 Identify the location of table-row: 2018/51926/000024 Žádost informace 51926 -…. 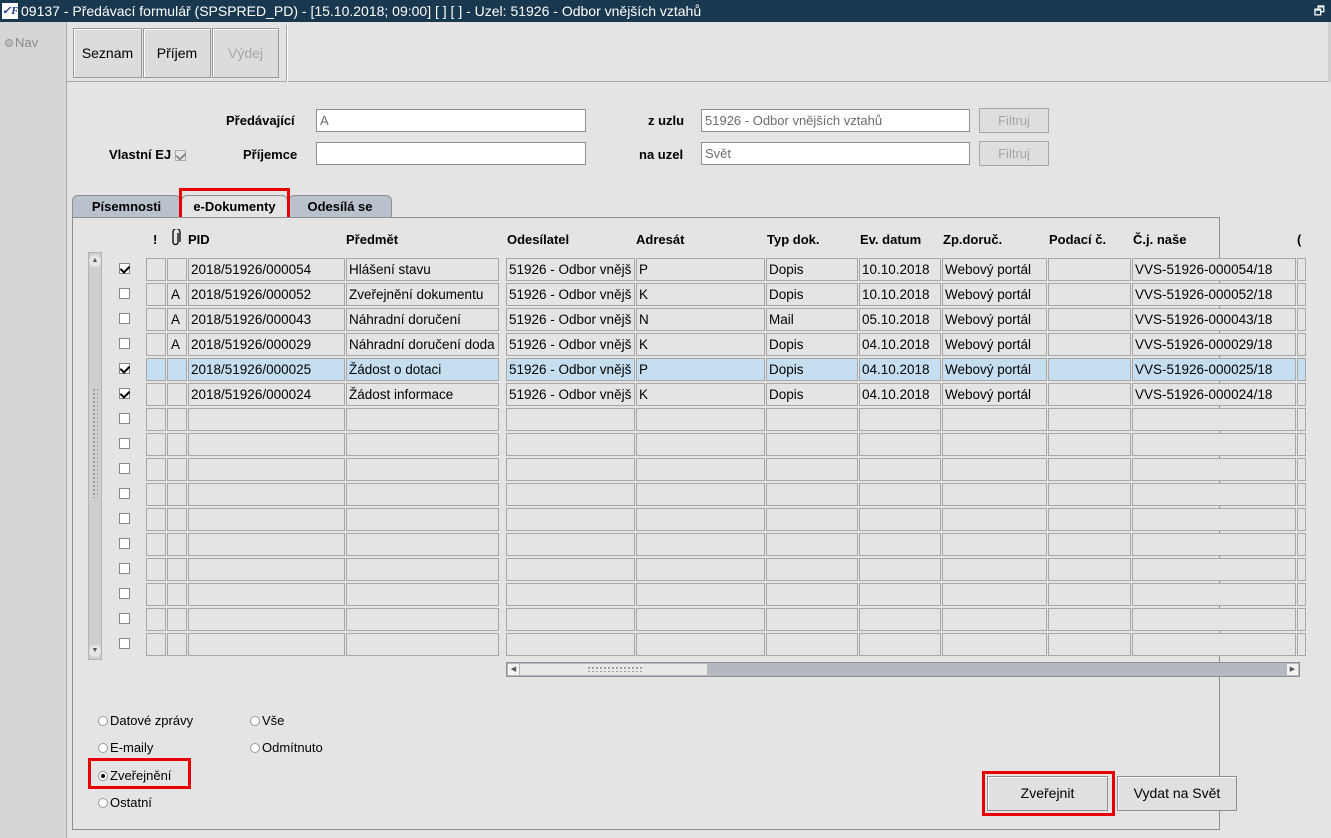
(699, 394).